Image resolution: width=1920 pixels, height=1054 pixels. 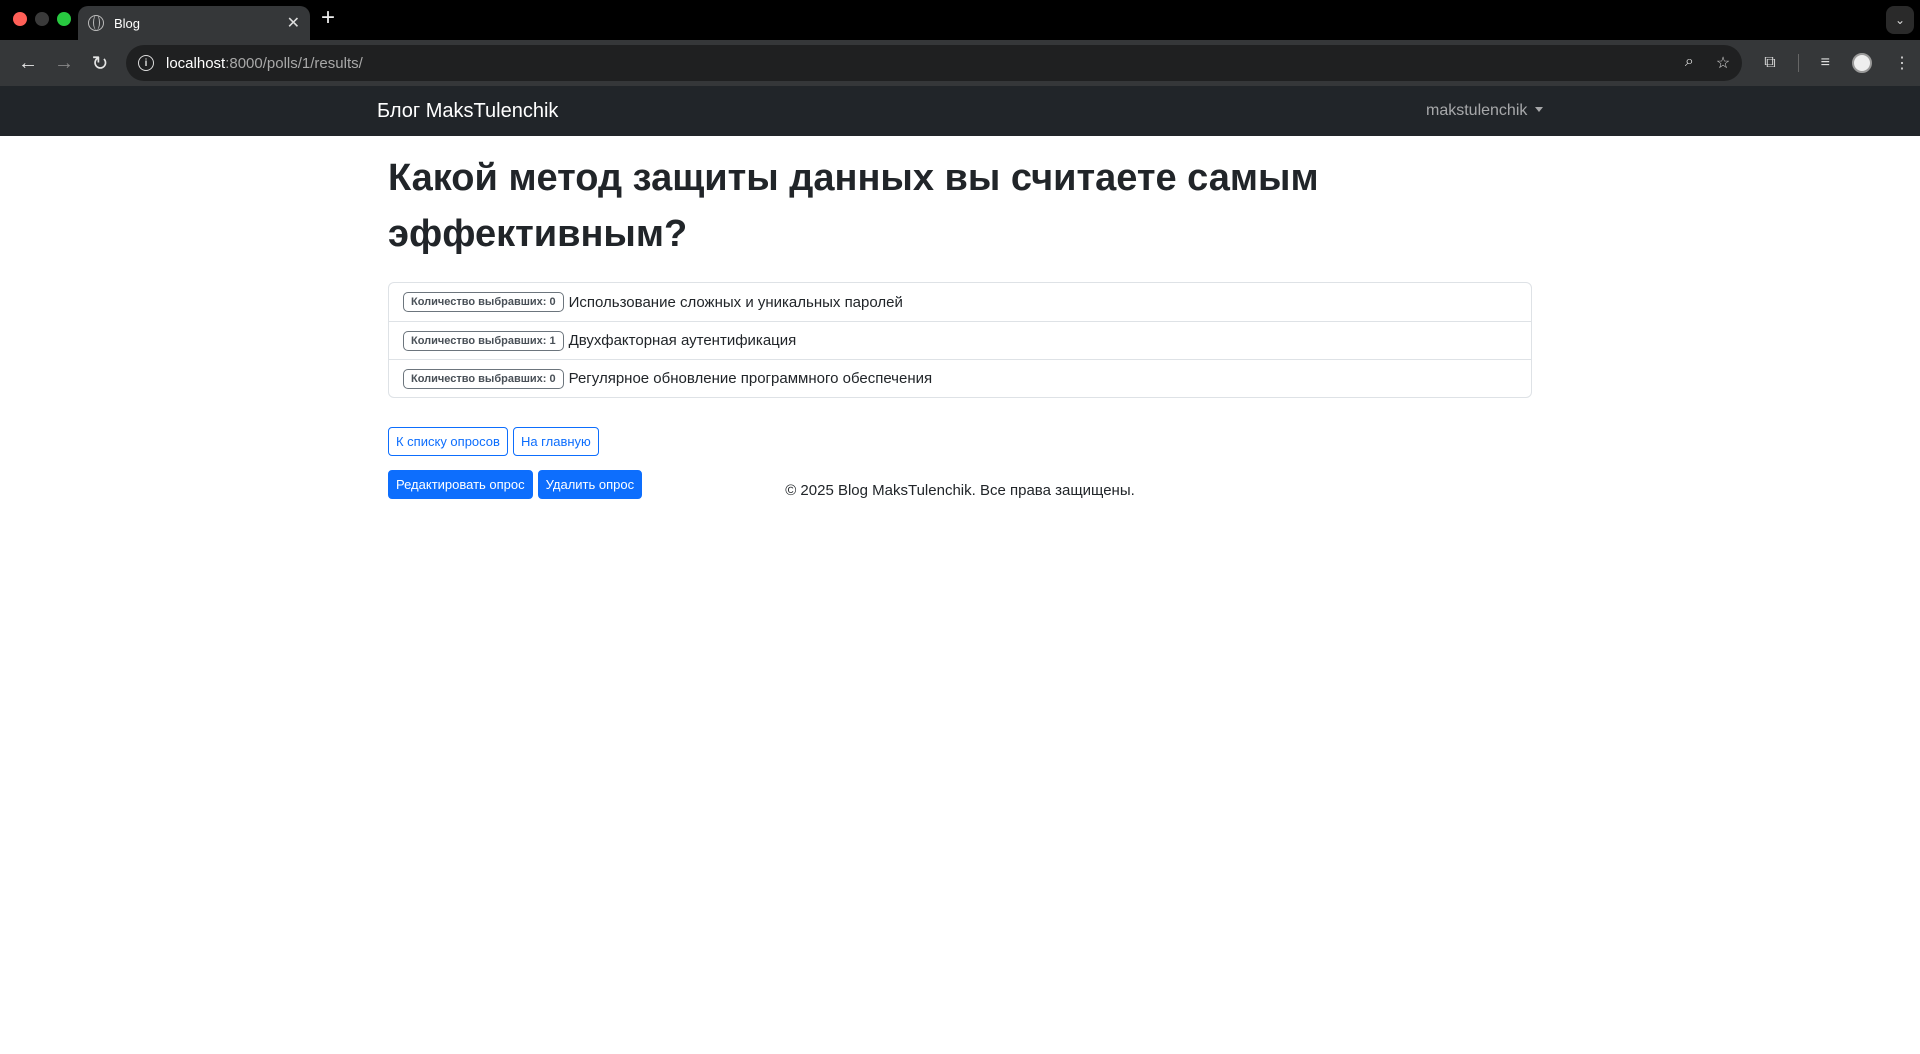 I want to click on caret-down-icon, so click(x=1539, y=109).